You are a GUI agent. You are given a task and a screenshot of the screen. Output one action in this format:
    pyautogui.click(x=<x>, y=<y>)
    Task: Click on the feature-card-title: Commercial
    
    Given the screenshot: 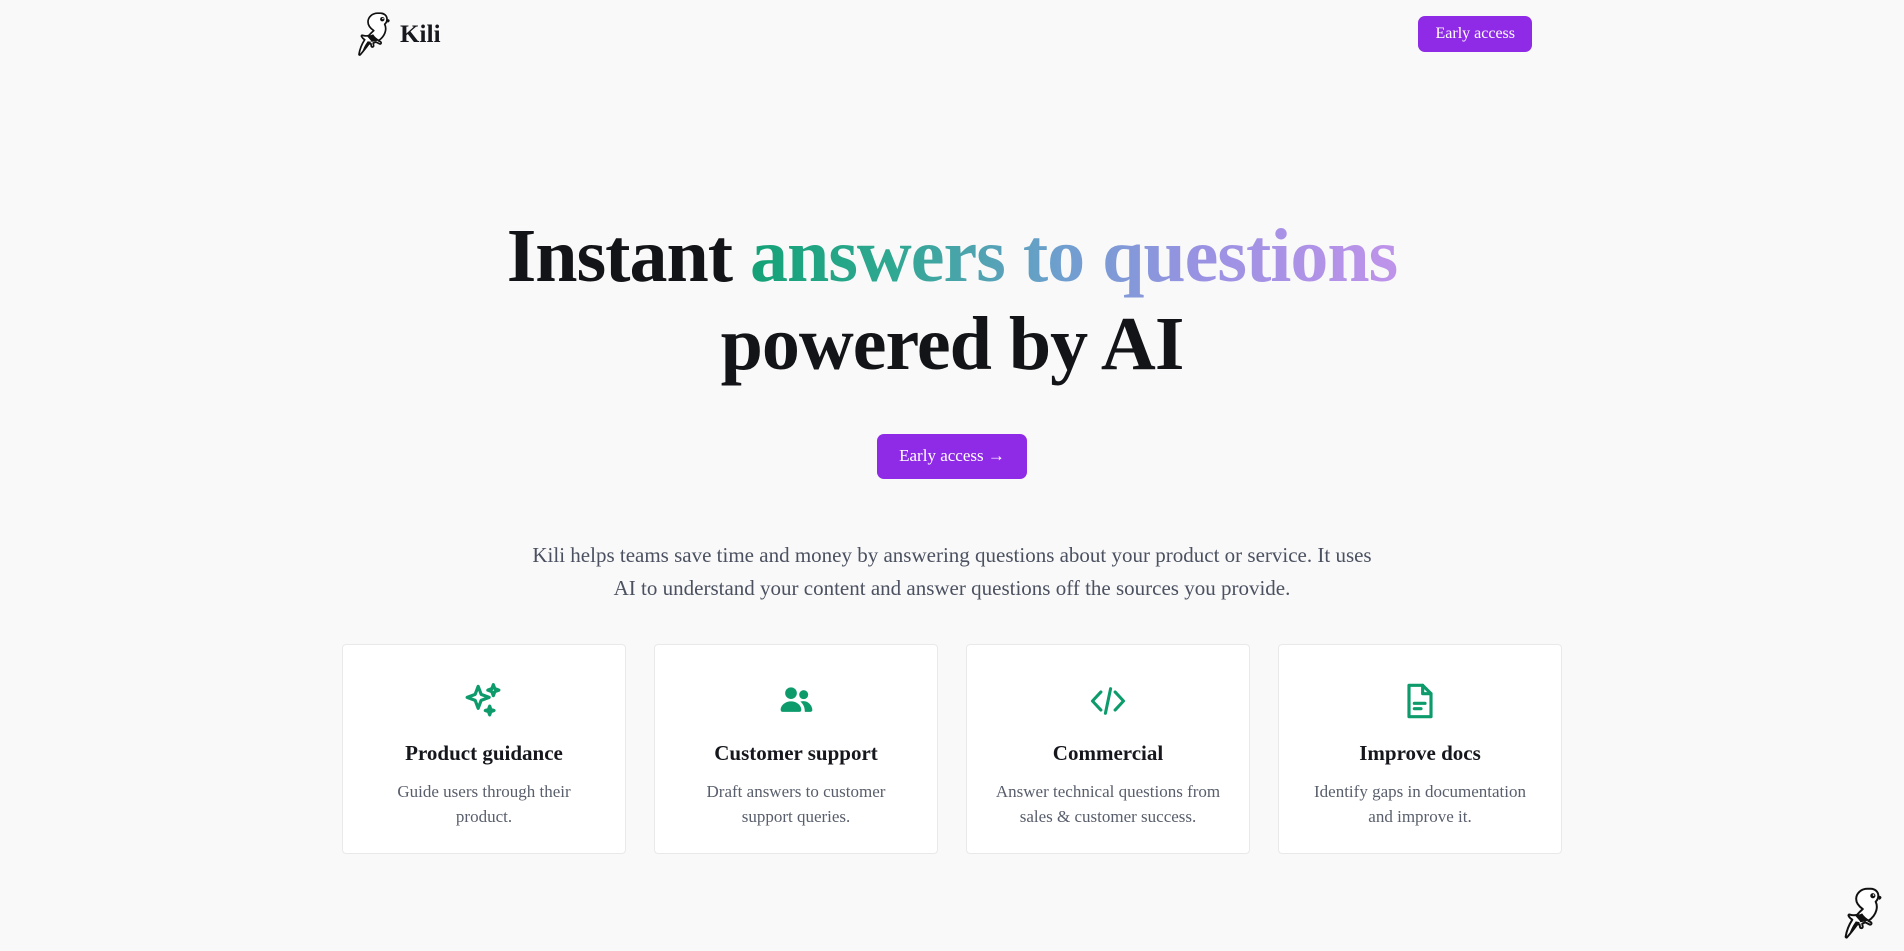 What is the action you would take?
    pyautogui.click(x=1108, y=753)
    